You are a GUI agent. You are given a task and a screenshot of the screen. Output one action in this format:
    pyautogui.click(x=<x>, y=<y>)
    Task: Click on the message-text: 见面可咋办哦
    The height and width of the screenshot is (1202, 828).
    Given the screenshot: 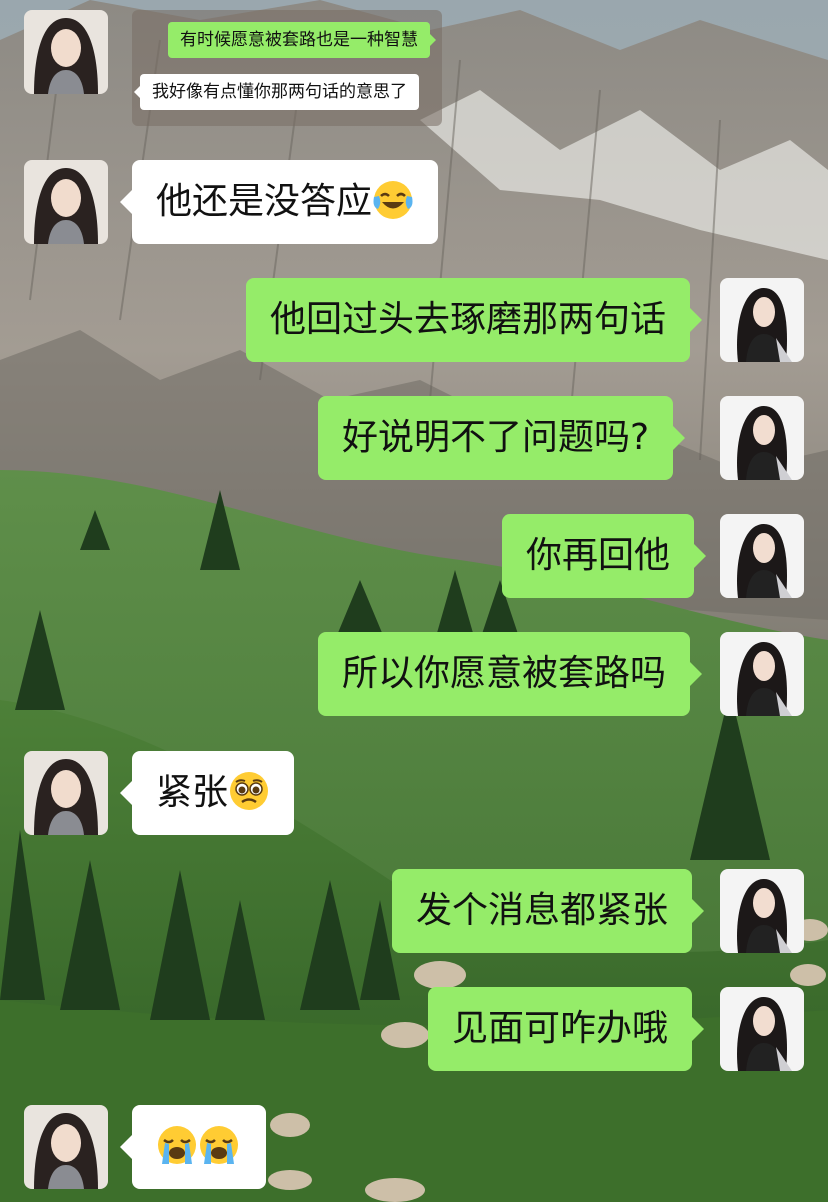 What is the action you would take?
    pyautogui.click(x=560, y=1028)
    